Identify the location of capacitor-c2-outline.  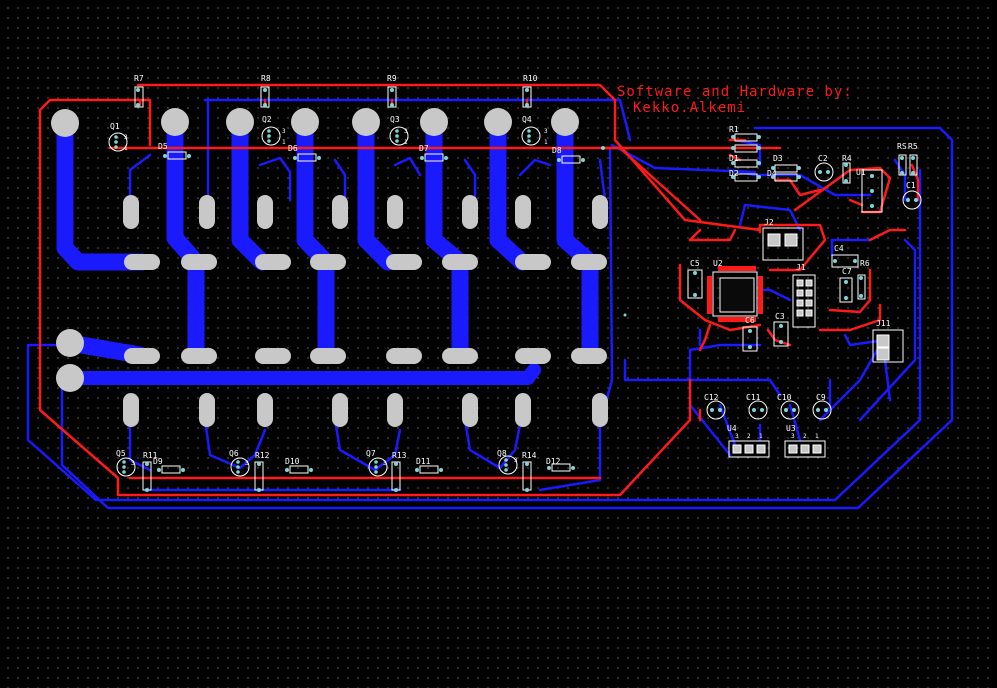
(824, 172).